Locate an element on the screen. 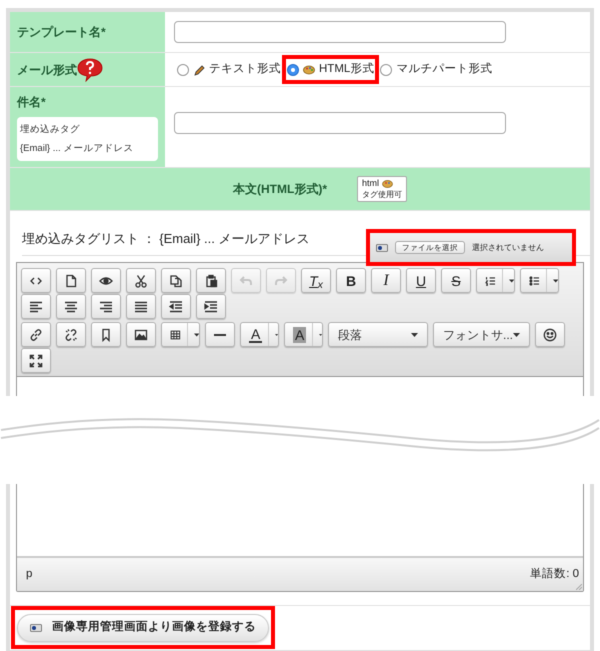 The width and height of the screenshot is (600, 651). scissors-icon is located at coordinates (141, 281).